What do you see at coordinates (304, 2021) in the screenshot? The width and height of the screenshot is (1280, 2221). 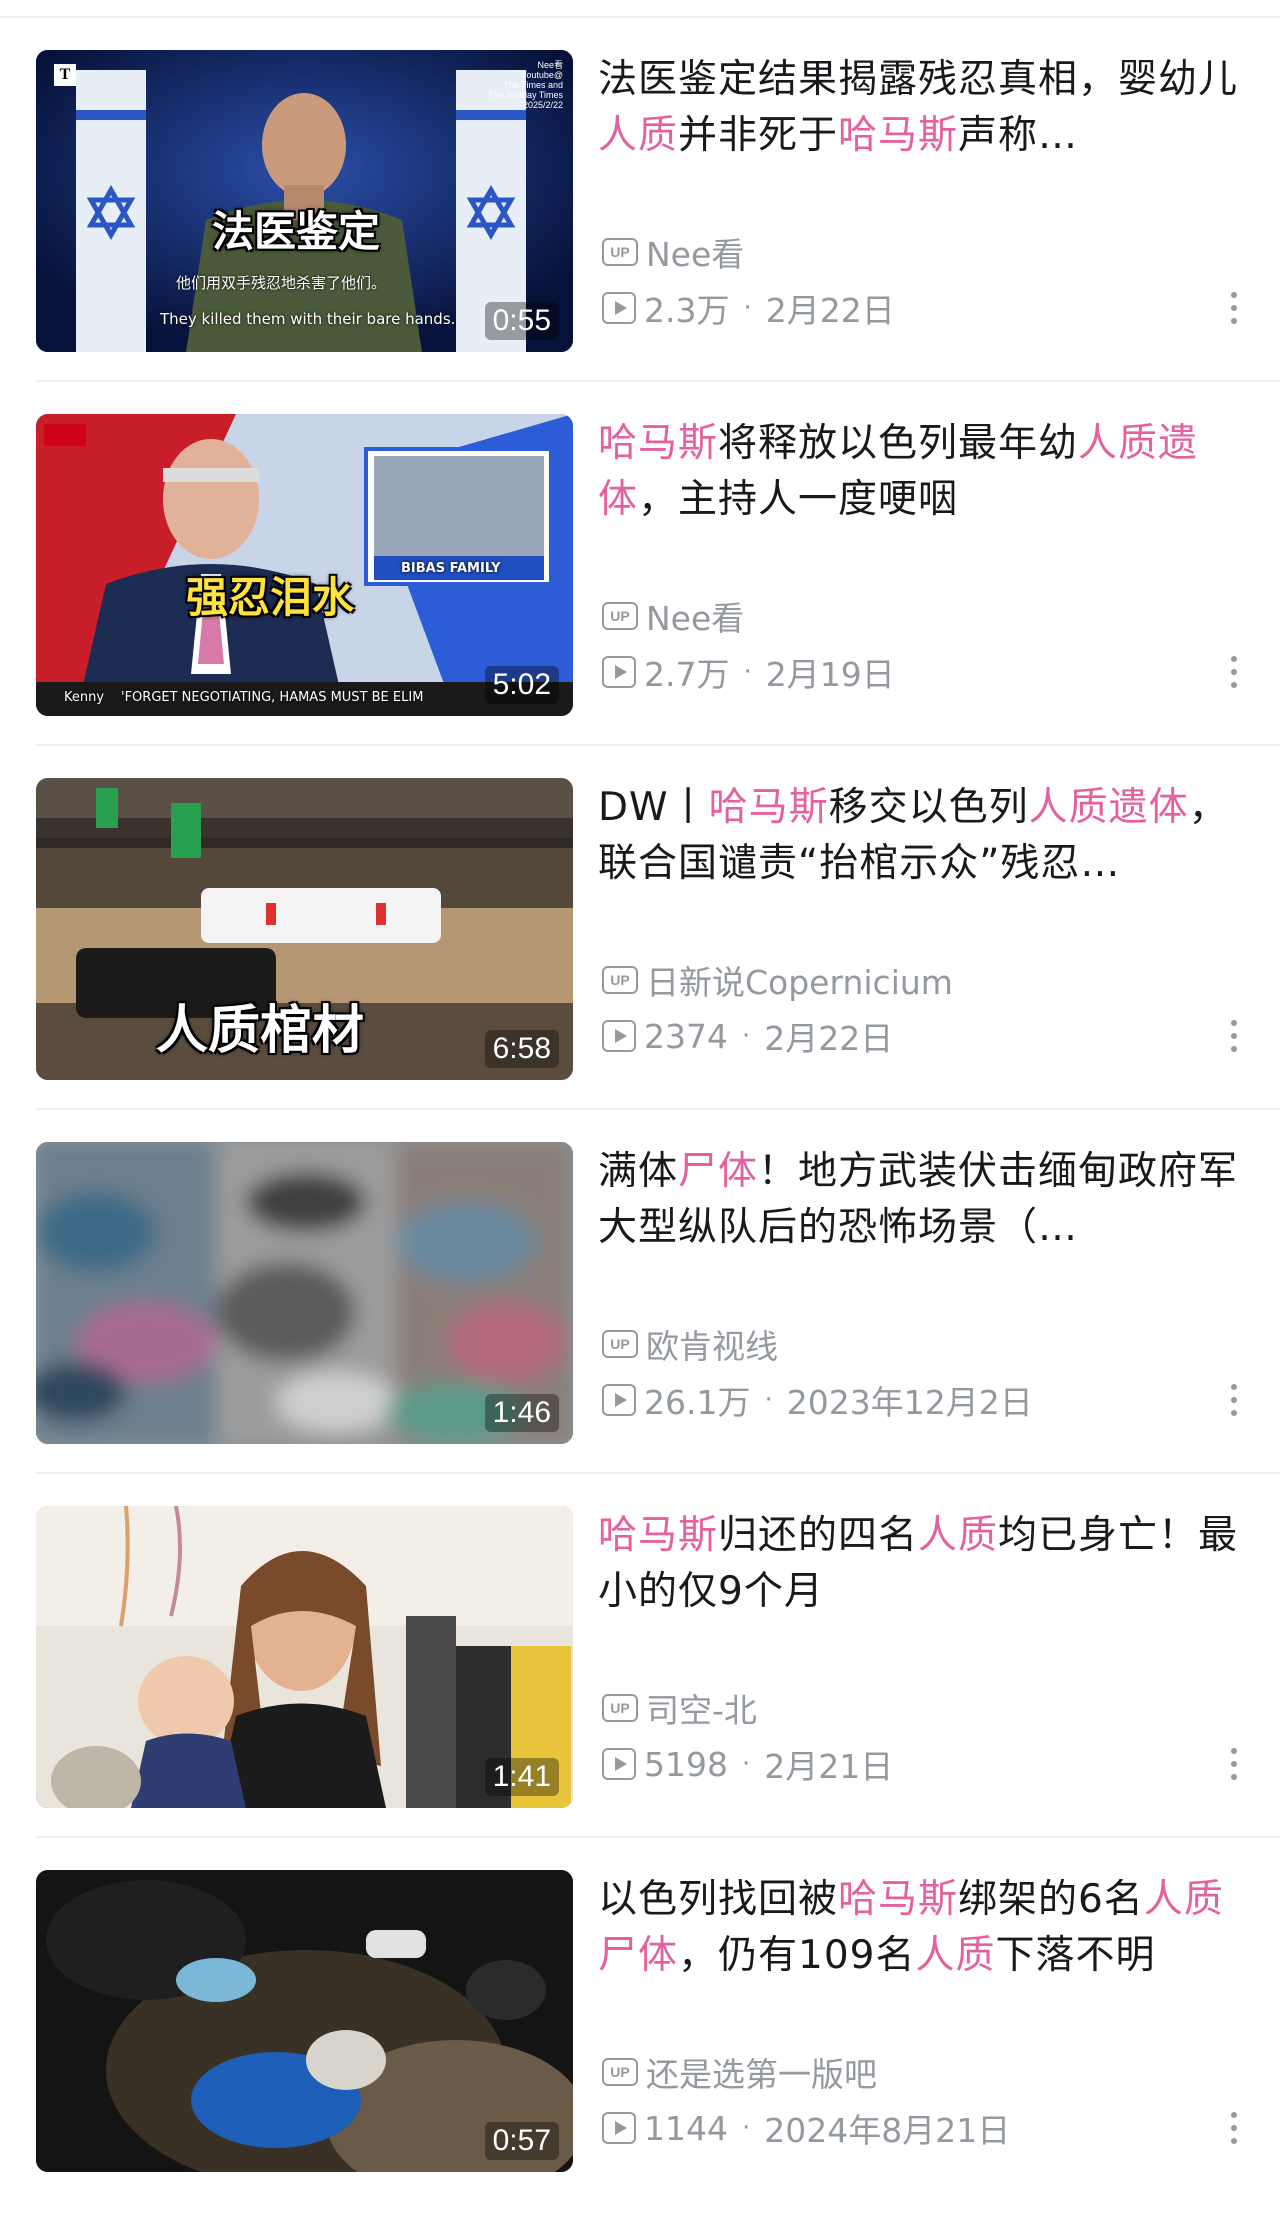 I see `video-thumbnail: 0:57` at bounding box center [304, 2021].